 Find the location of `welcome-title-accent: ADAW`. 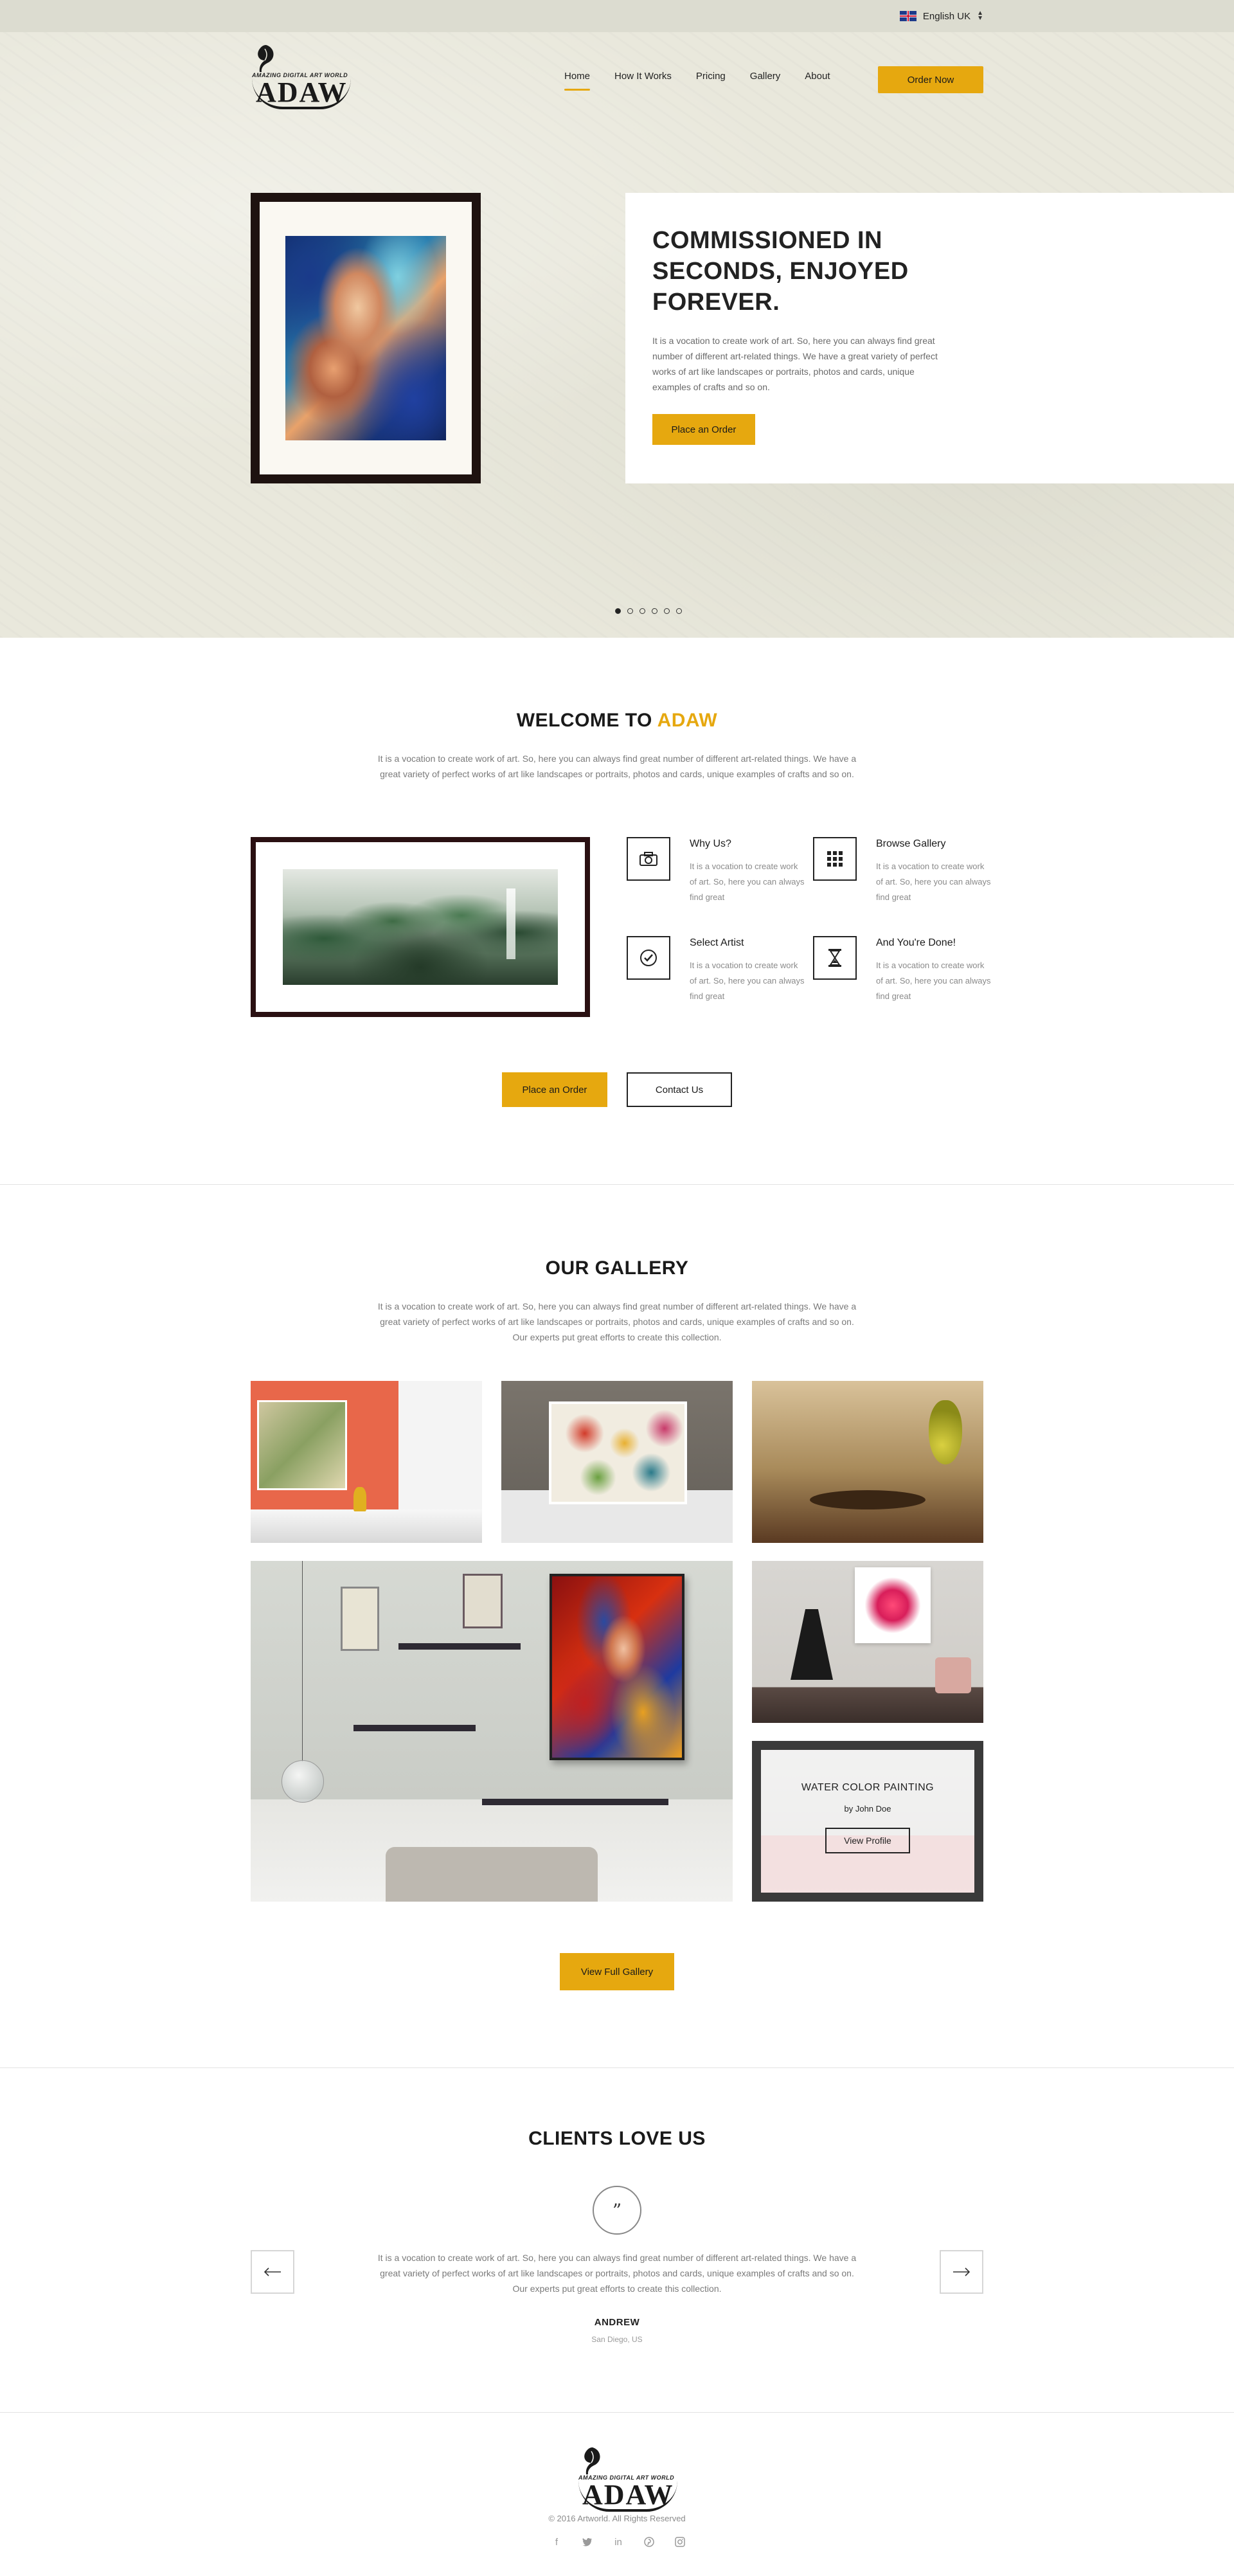

welcome-title-accent: ADAW is located at coordinates (687, 720).